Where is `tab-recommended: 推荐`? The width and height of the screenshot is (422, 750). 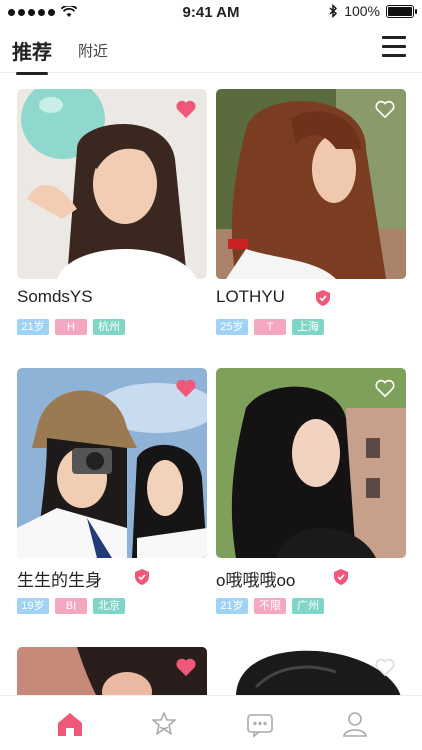 tab-recommended: 推荐 is located at coordinates (32, 55).